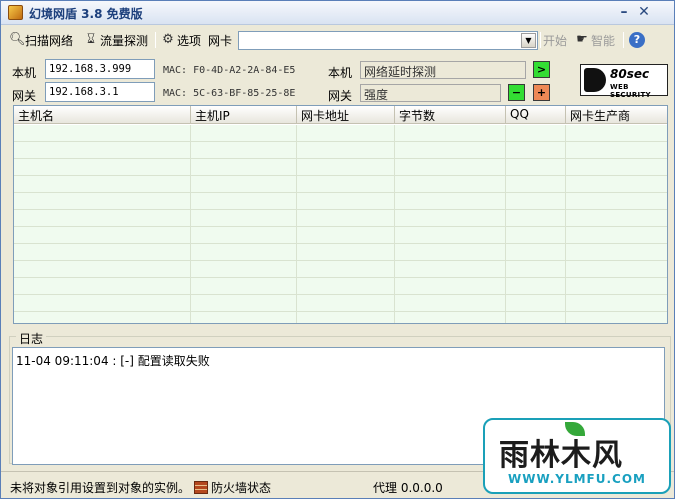 The image size is (675, 499). I want to click on toolbar: 🔍︎ 扫描网络 ⌛︎ 流量探测 ⚙︎ 选项 网卡 ▼ 开始 ☛ 智能 ?, so click(337, 40).